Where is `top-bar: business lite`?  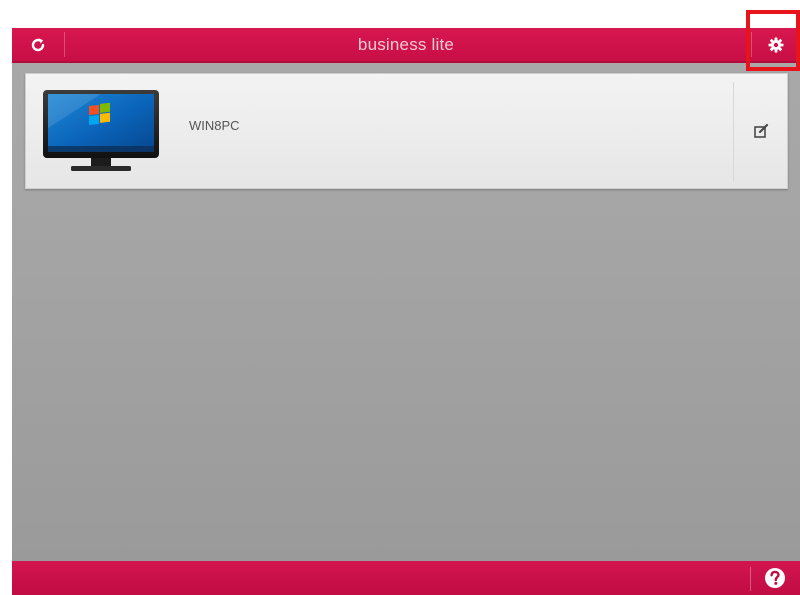 top-bar: business lite is located at coordinates (406, 45).